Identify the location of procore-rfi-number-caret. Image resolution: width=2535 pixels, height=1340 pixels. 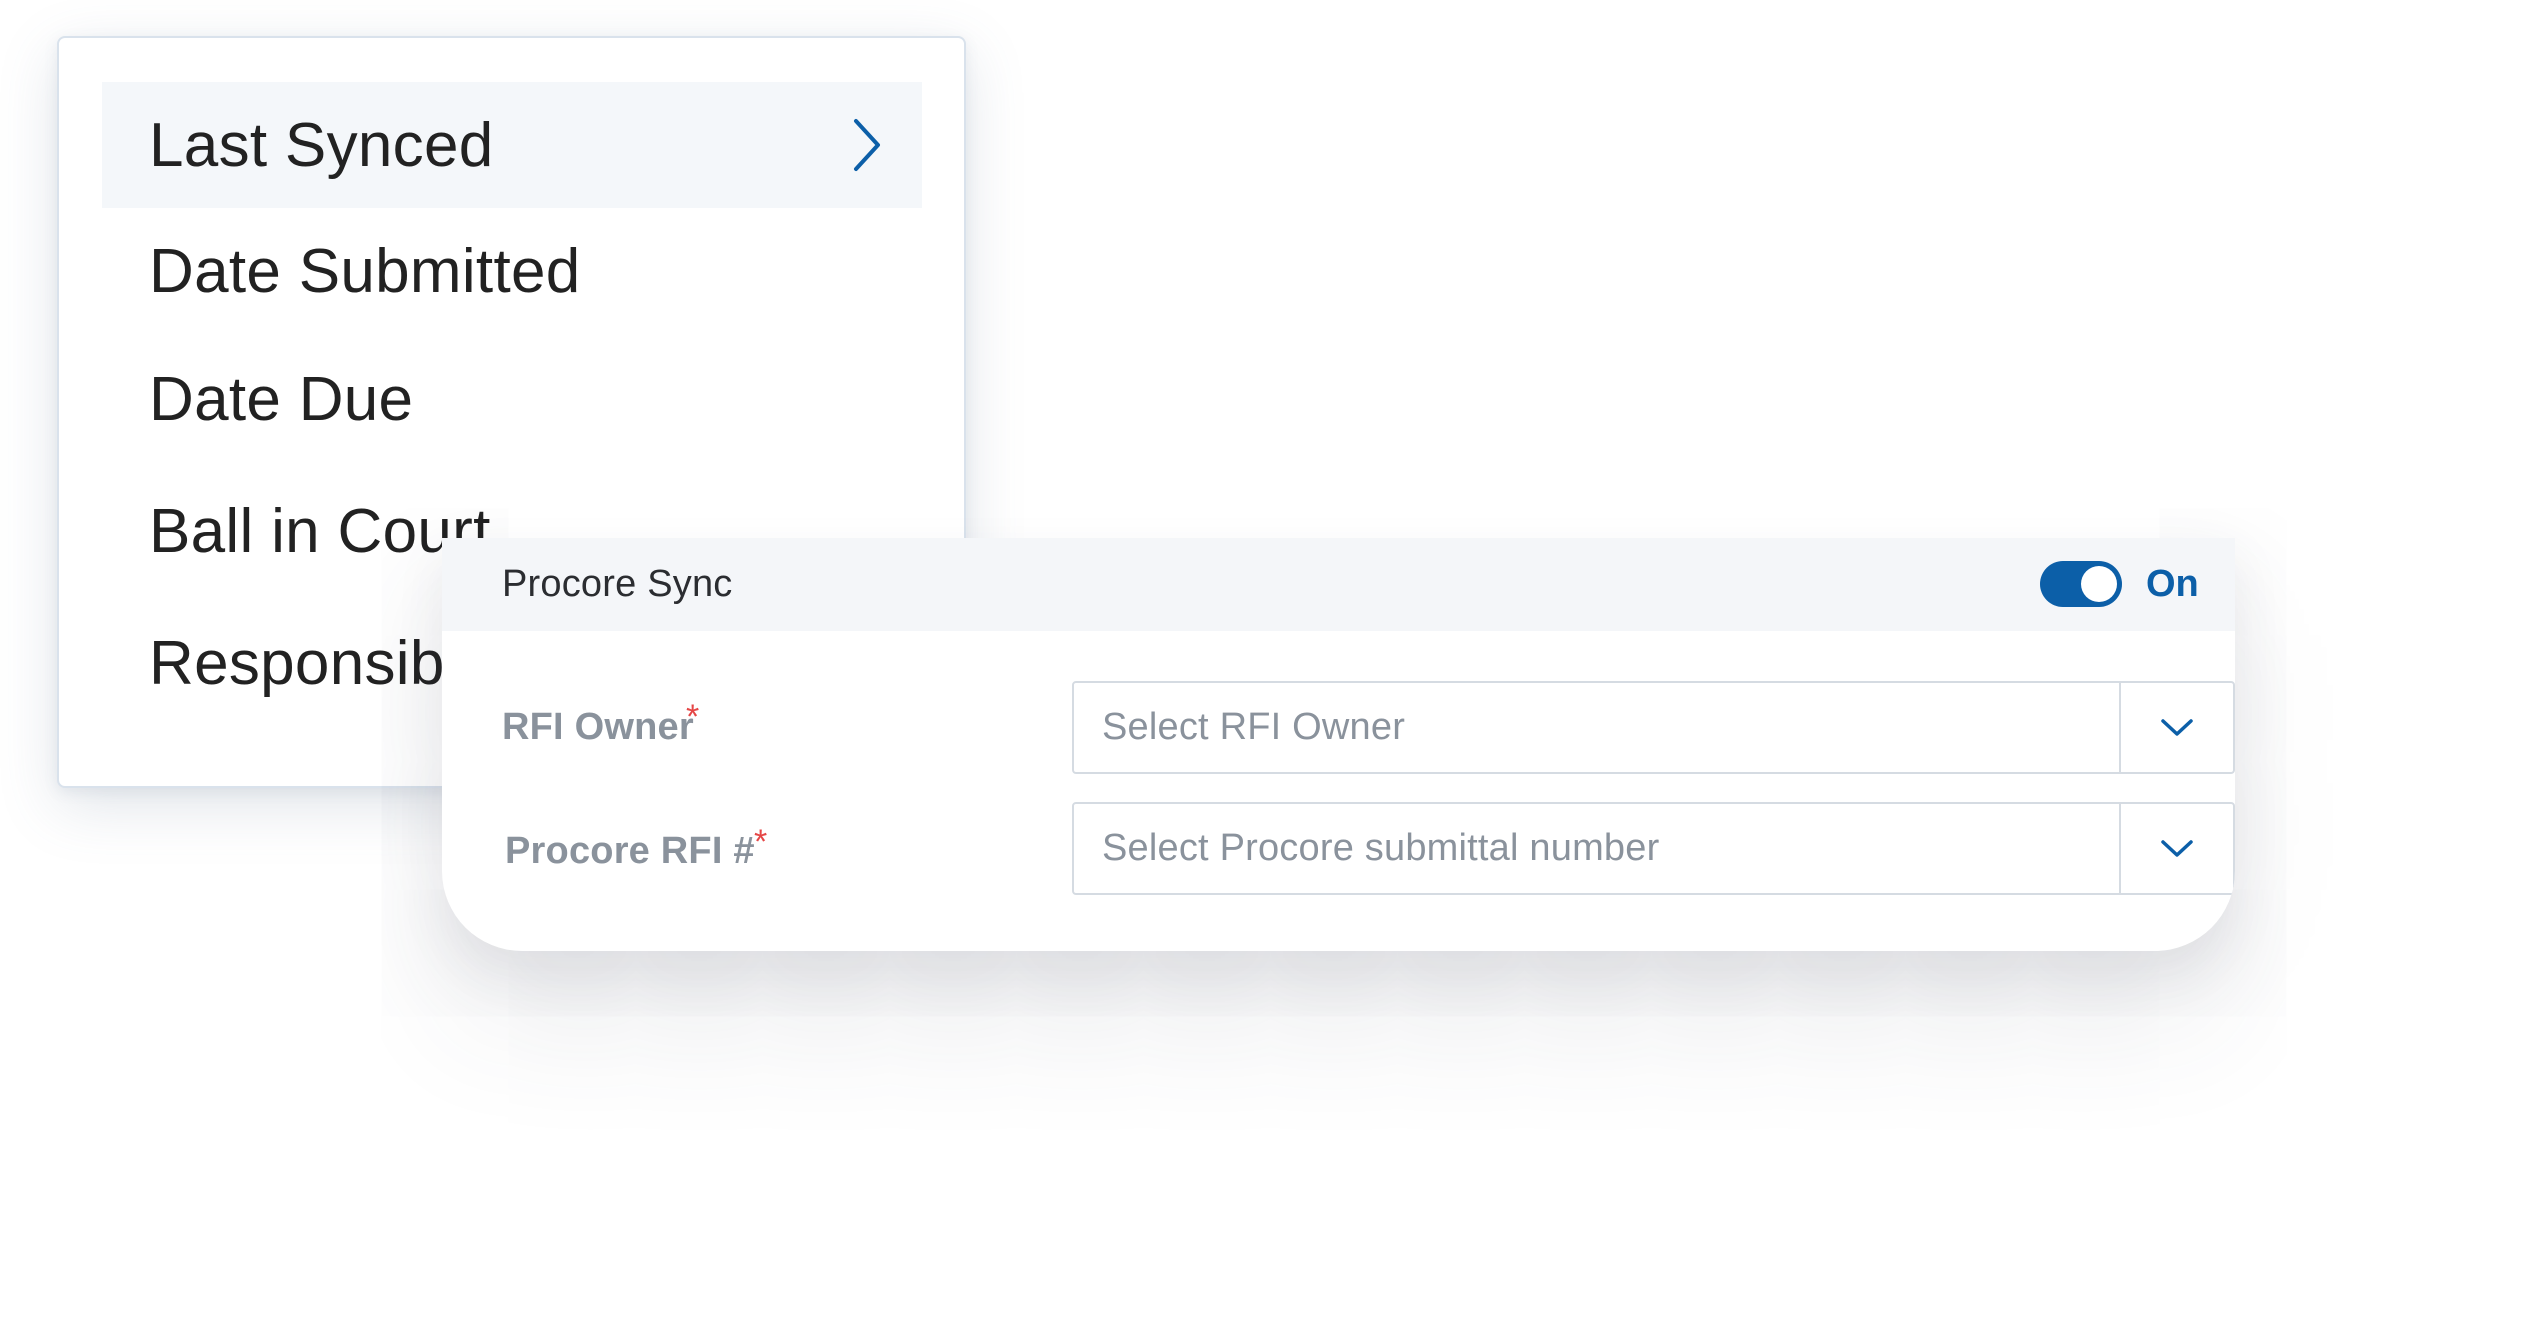
(2176, 848).